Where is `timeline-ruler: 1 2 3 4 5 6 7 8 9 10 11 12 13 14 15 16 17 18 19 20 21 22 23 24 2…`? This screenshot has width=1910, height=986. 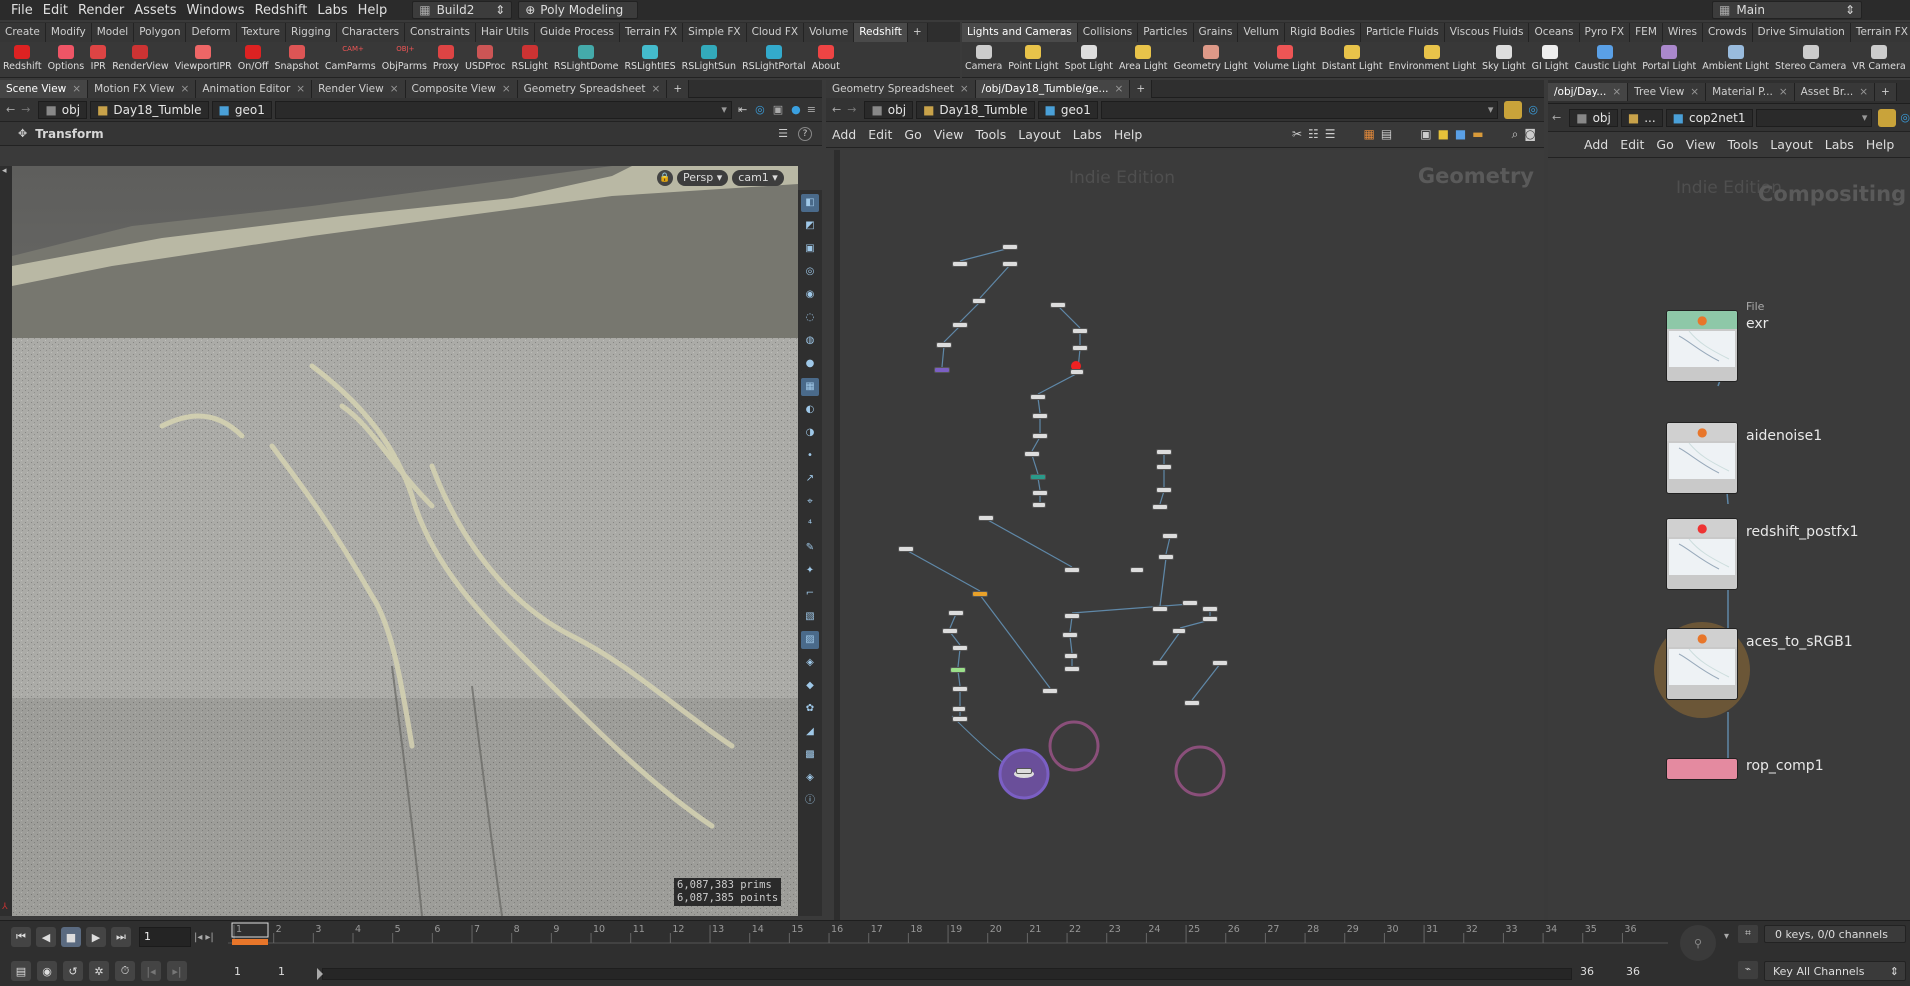
timeline-ruler: 1 2 3 4 5 6 7 8 9 10 11 12 13 14 15 16 17 18 19 20 21 22 23 24 2… is located at coordinates (948, 938).